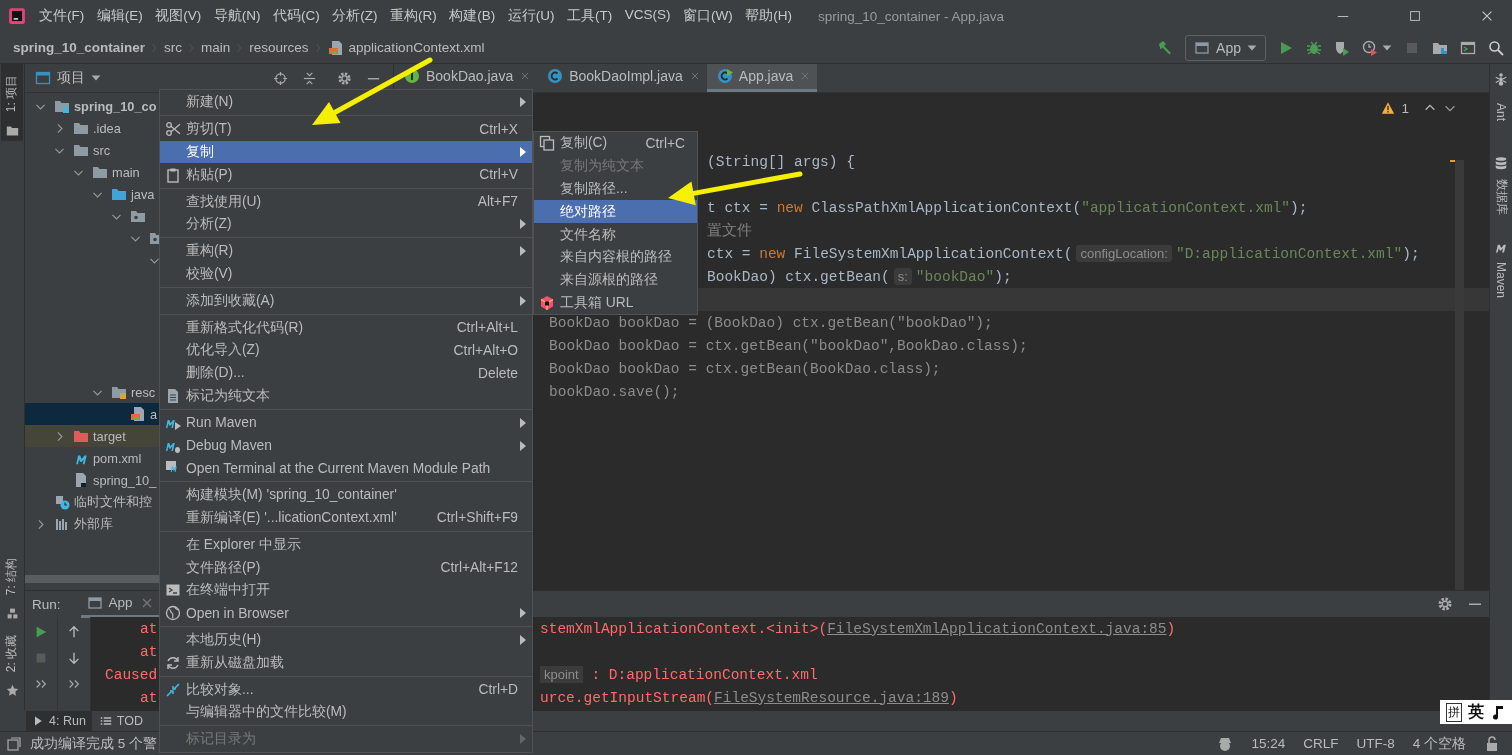 This screenshot has width=1512, height=755. What do you see at coordinates (498, 373) in the screenshot?
I see `shortcut-text: Delete` at bounding box center [498, 373].